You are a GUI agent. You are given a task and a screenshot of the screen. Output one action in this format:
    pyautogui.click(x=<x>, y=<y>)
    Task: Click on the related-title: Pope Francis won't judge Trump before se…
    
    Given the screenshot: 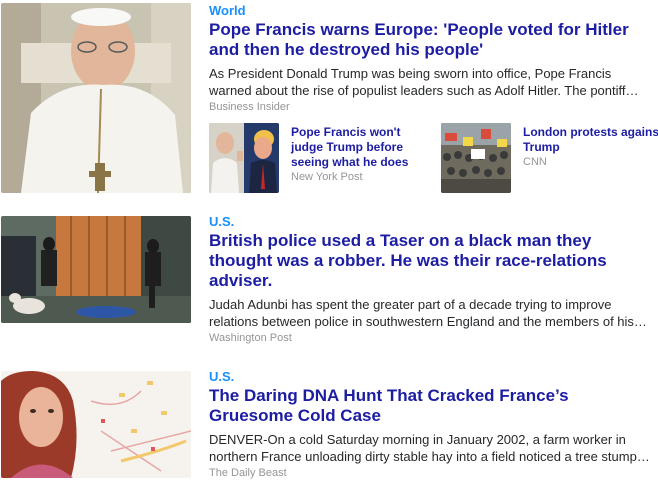 What is the action you would take?
    pyautogui.click(x=362, y=147)
    